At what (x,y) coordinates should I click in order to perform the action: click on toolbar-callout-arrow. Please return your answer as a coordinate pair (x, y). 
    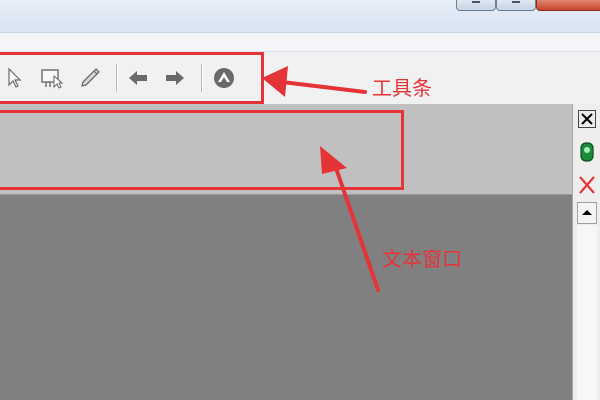
    Looking at the image, I should click on (314, 81).